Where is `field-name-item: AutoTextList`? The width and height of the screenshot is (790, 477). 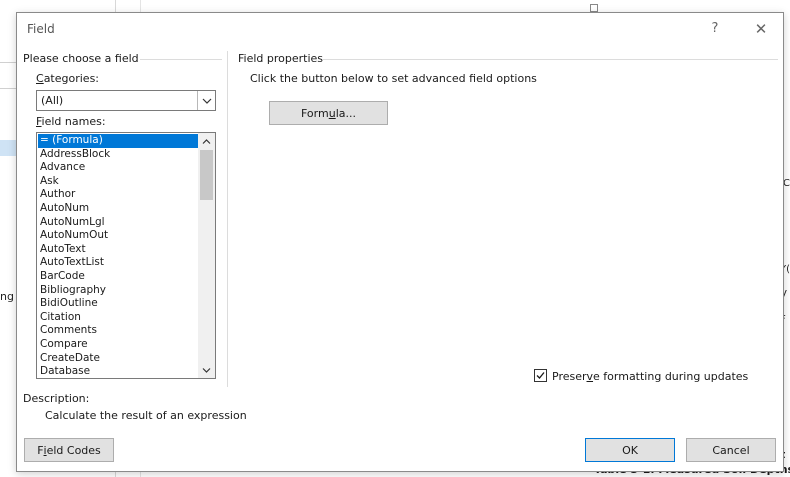 field-name-item: AutoTextList is located at coordinates (118, 263).